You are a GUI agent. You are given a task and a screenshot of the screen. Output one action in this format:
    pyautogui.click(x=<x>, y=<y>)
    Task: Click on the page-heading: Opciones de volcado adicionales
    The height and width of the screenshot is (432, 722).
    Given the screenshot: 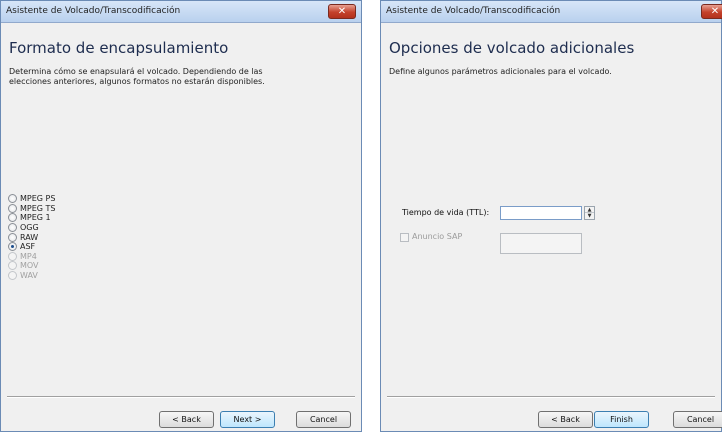 What is the action you would take?
    pyautogui.click(x=512, y=48)
    